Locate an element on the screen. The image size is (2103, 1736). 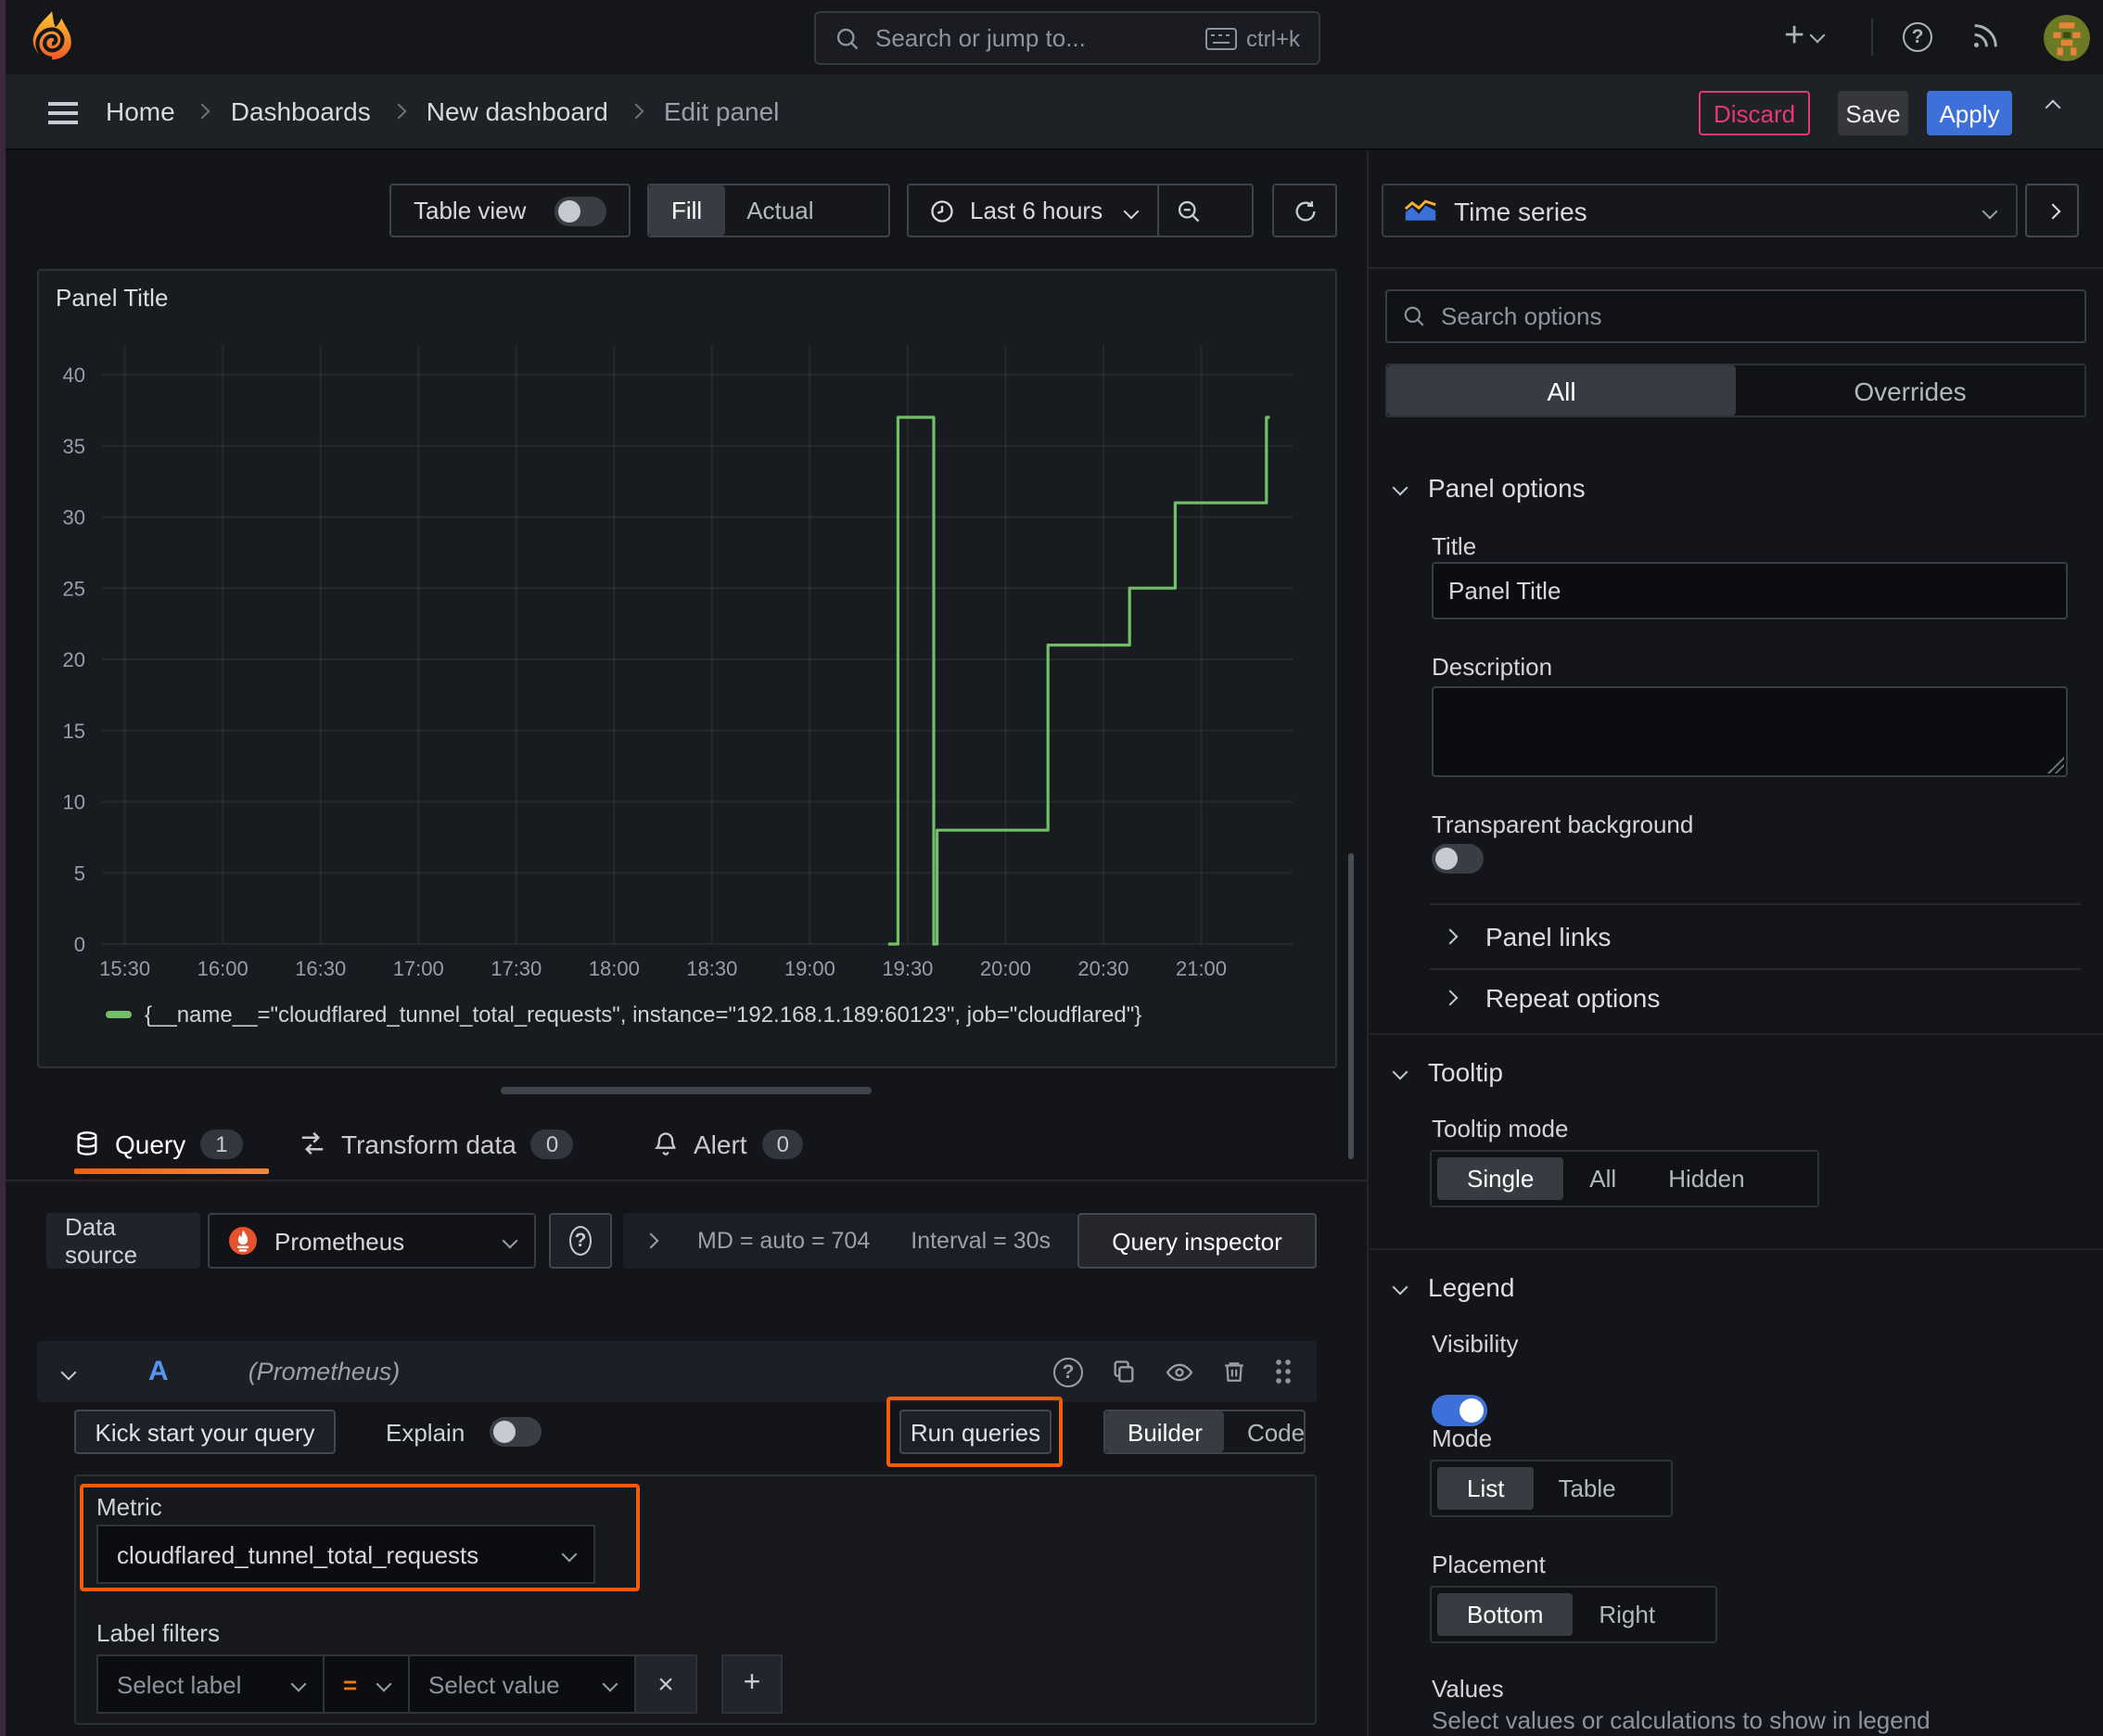
legend-mode-table: Table is located at coordinates (1586, 1488).